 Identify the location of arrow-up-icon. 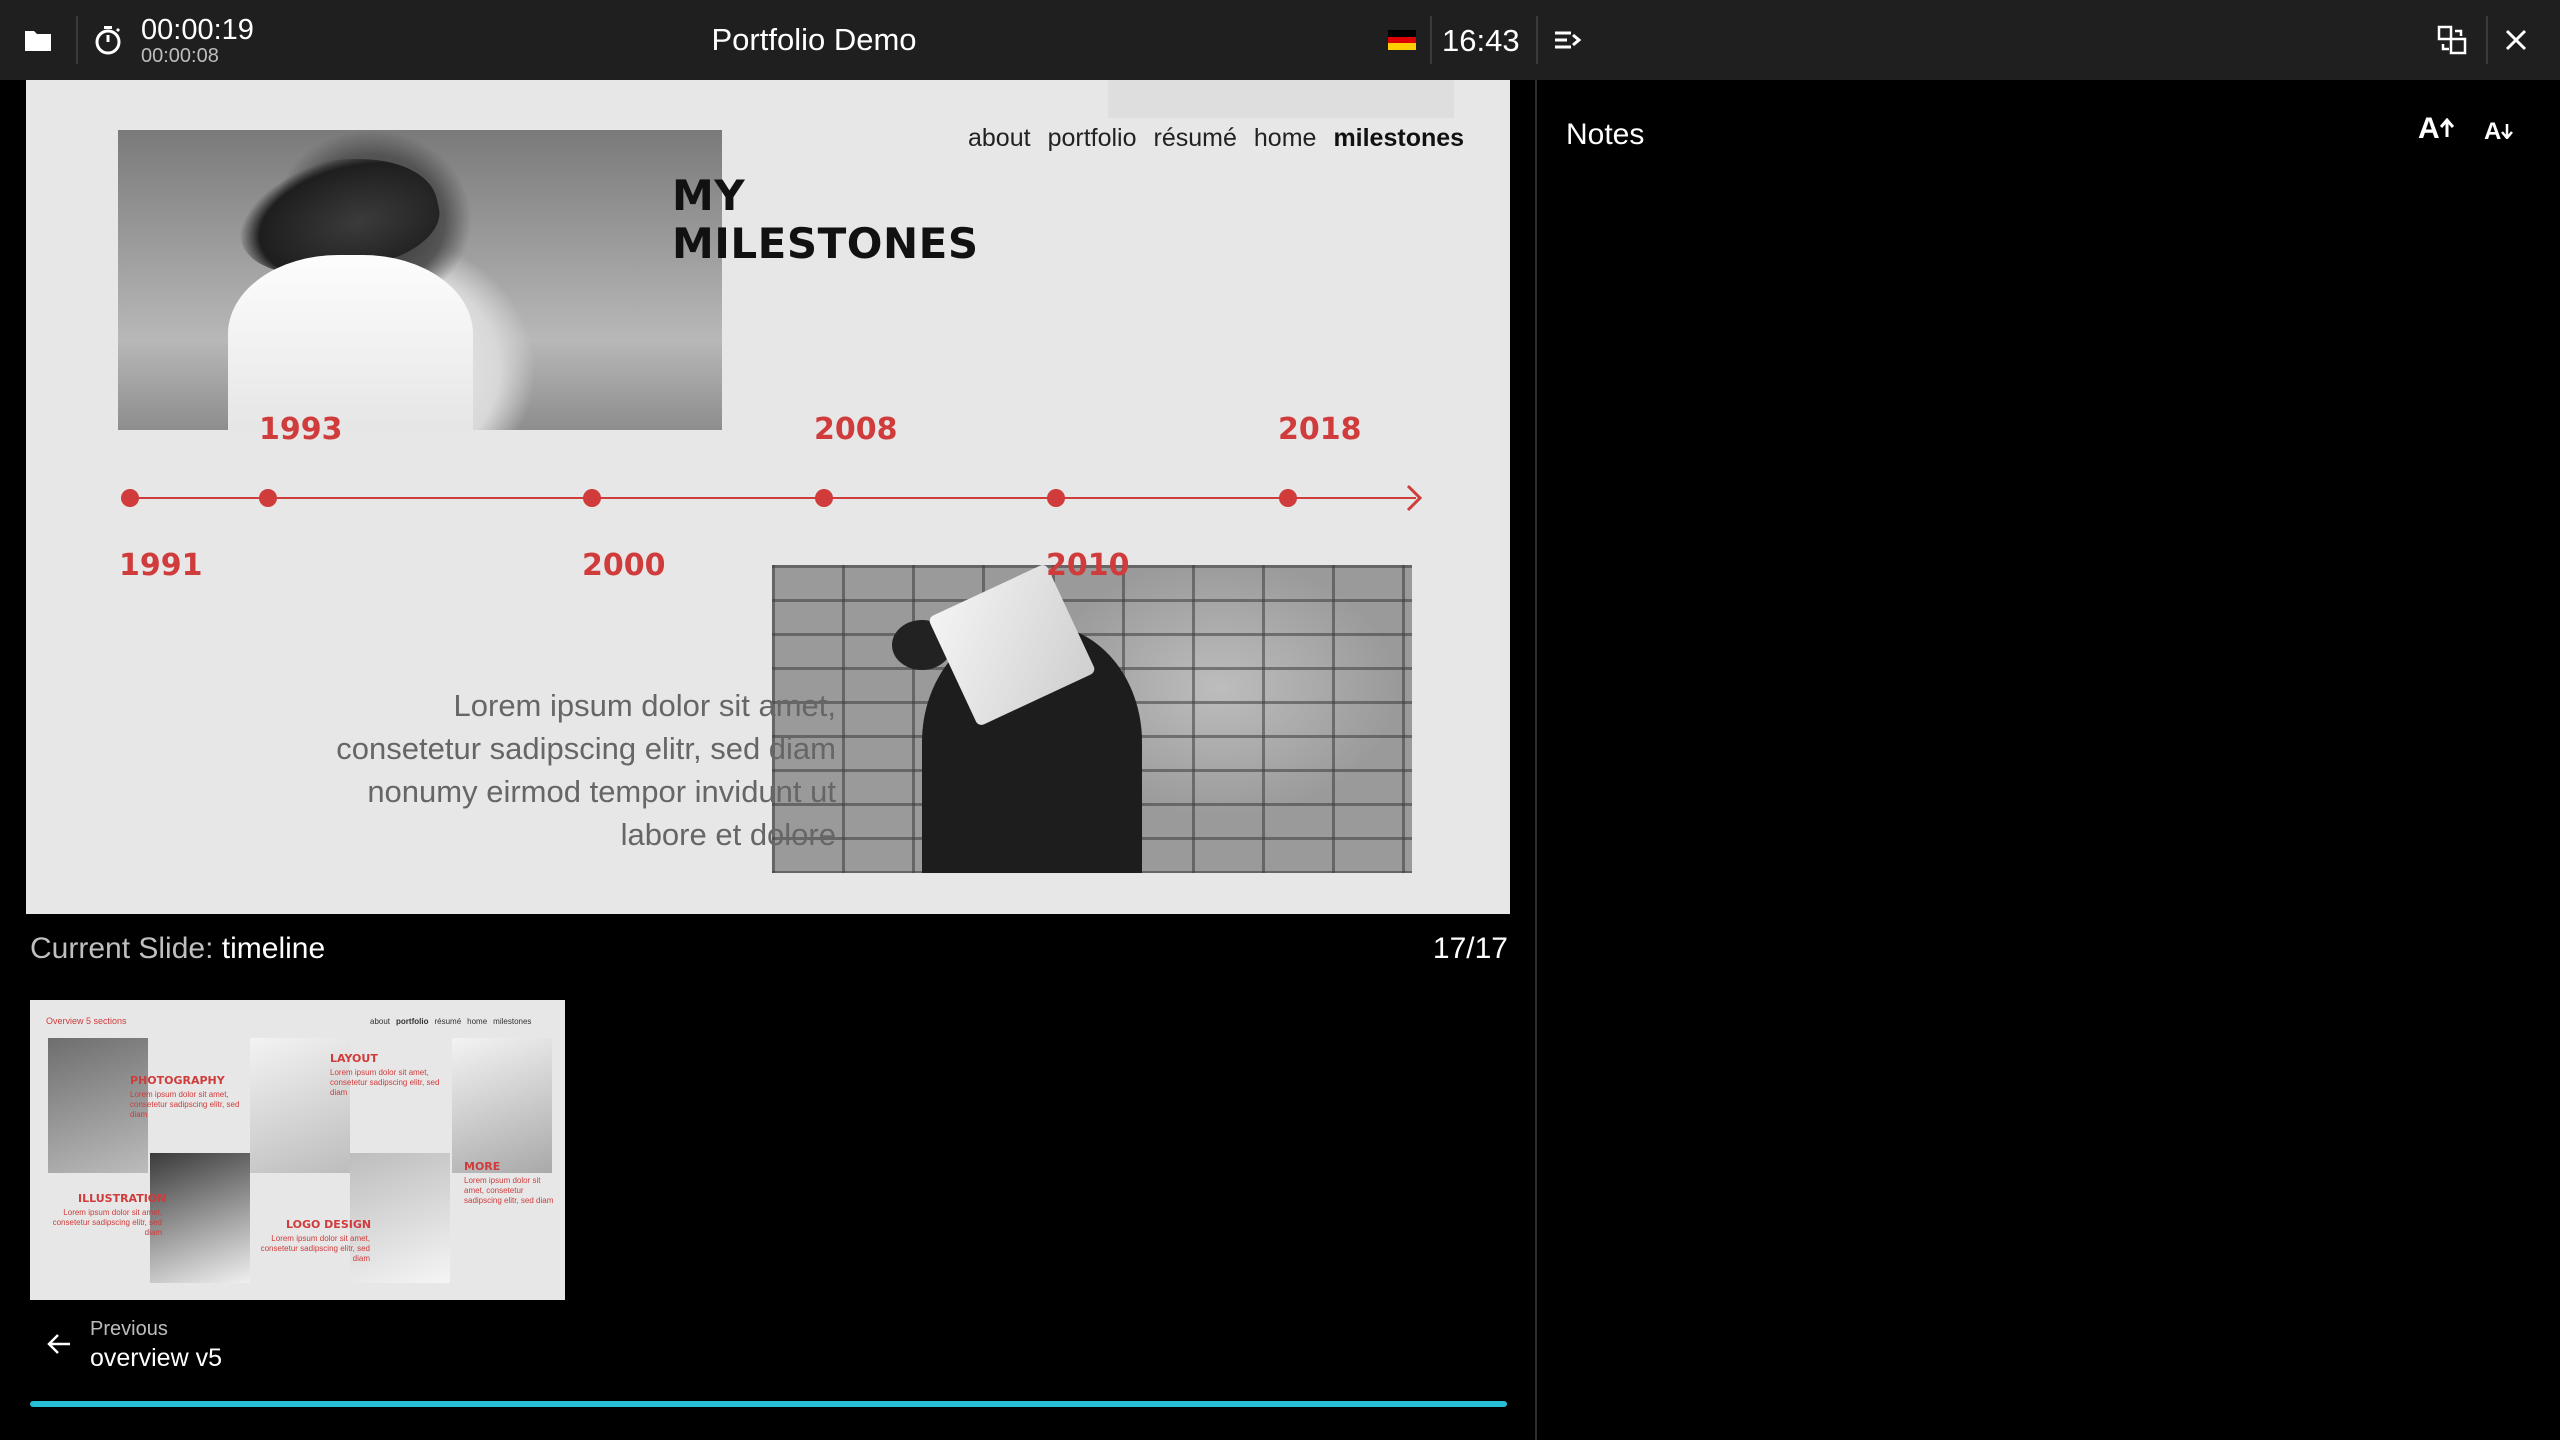
(2446, 127).